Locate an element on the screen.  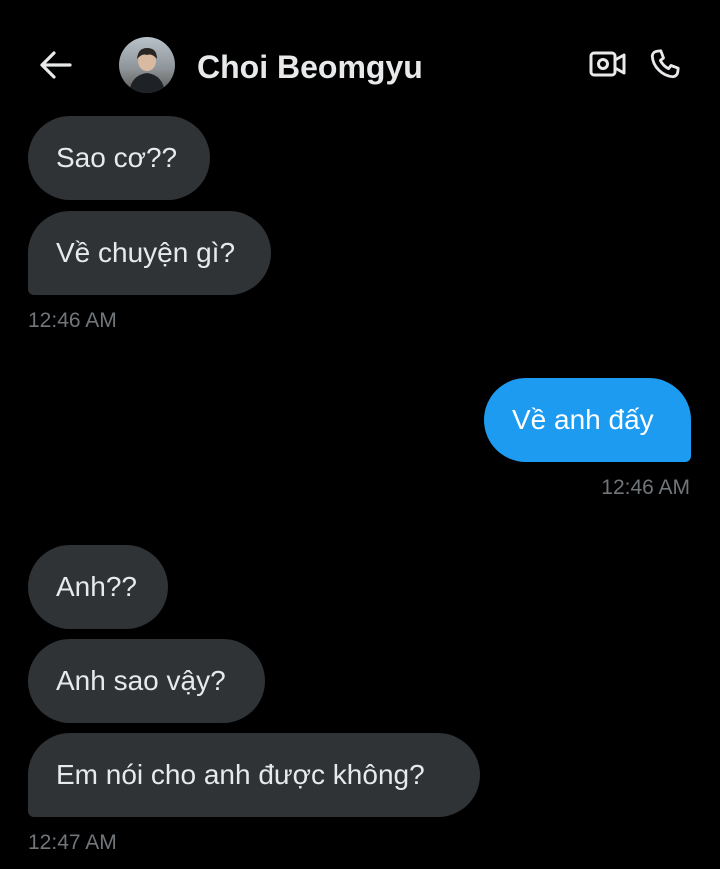
phone-icon is located at coordinates (665, 64).